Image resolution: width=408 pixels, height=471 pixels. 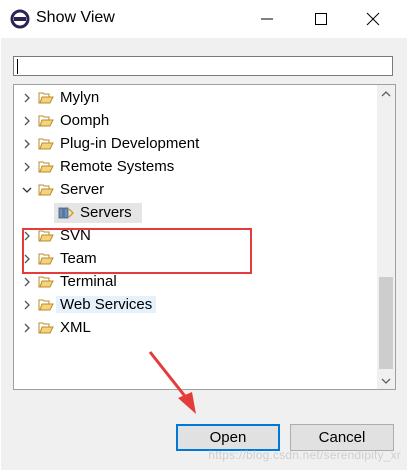 I want to click on tree-item-label: Team, so click(x=78, y=258).